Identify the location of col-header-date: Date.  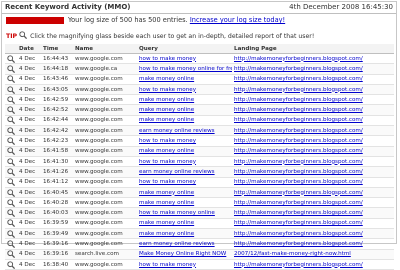
(29, 49).